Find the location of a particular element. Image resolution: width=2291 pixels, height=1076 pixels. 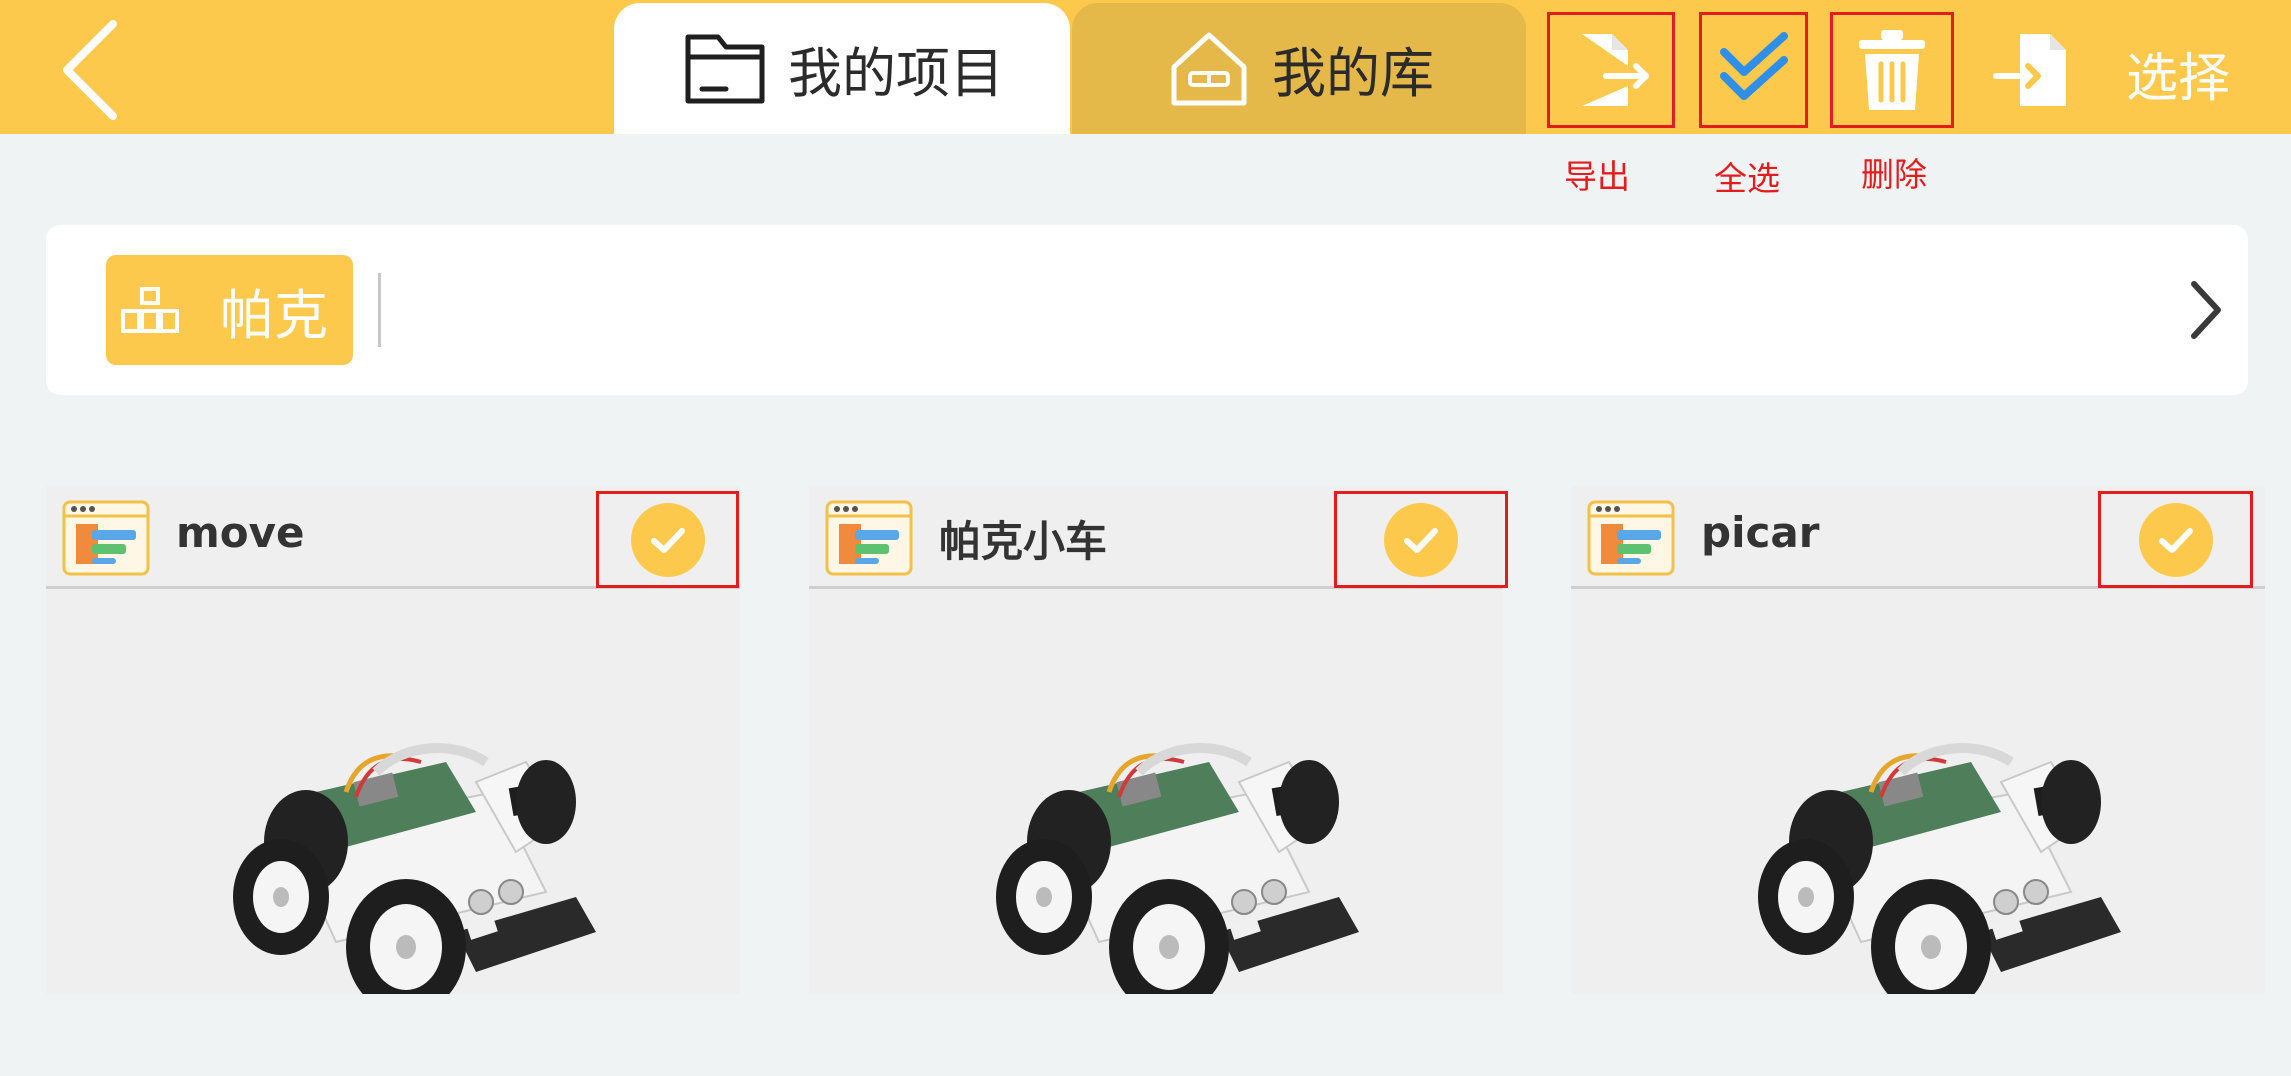

tab-my-library: 我的库 is located at coordinates (1299, 68).